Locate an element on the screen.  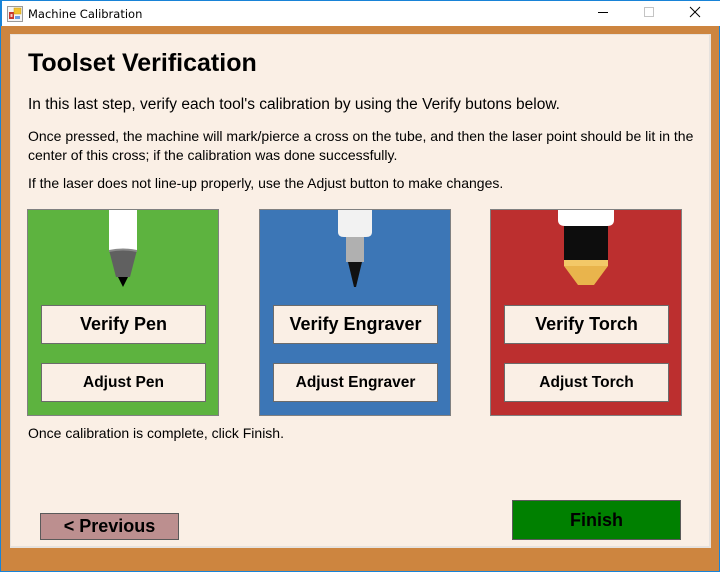
pen-tool-panel: Verify Pen Adjust Pen is located at coordinates (123, 312).